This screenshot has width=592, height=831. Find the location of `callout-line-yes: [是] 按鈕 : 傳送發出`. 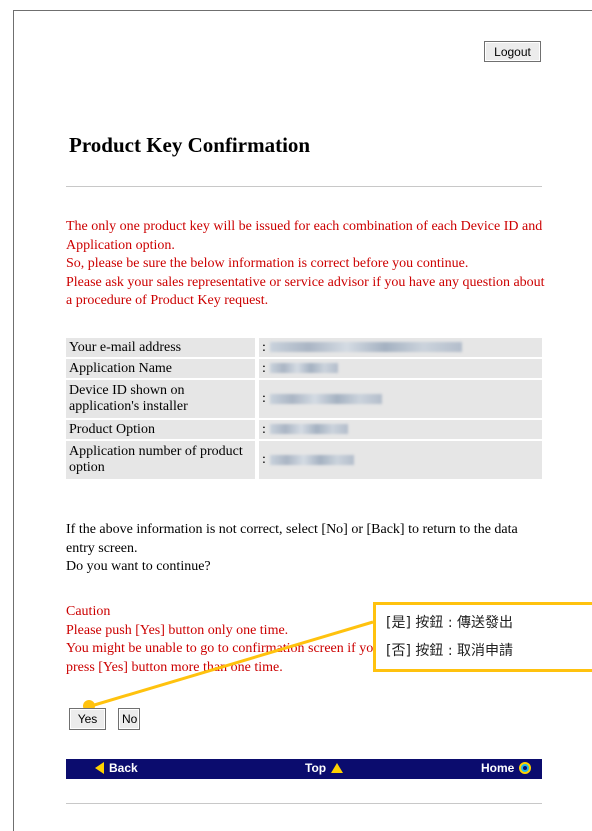

callout-line-yes: [是] 按鈕 : 傳送發出 is located at coordinates (449, 623).